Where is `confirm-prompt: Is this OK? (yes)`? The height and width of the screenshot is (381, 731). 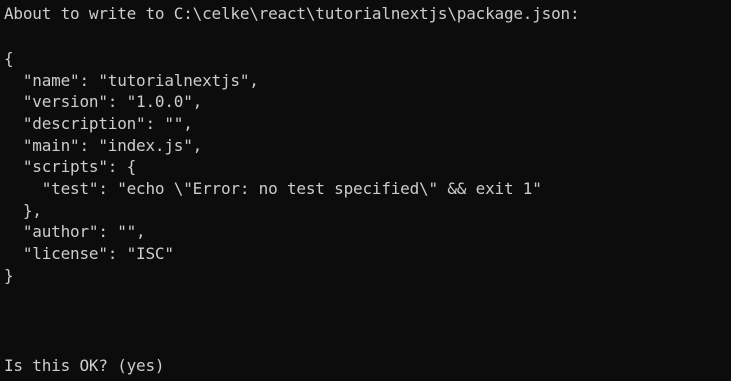 confirm-prompt: Is this OK? (yes) is located at coordinates (84, 366).